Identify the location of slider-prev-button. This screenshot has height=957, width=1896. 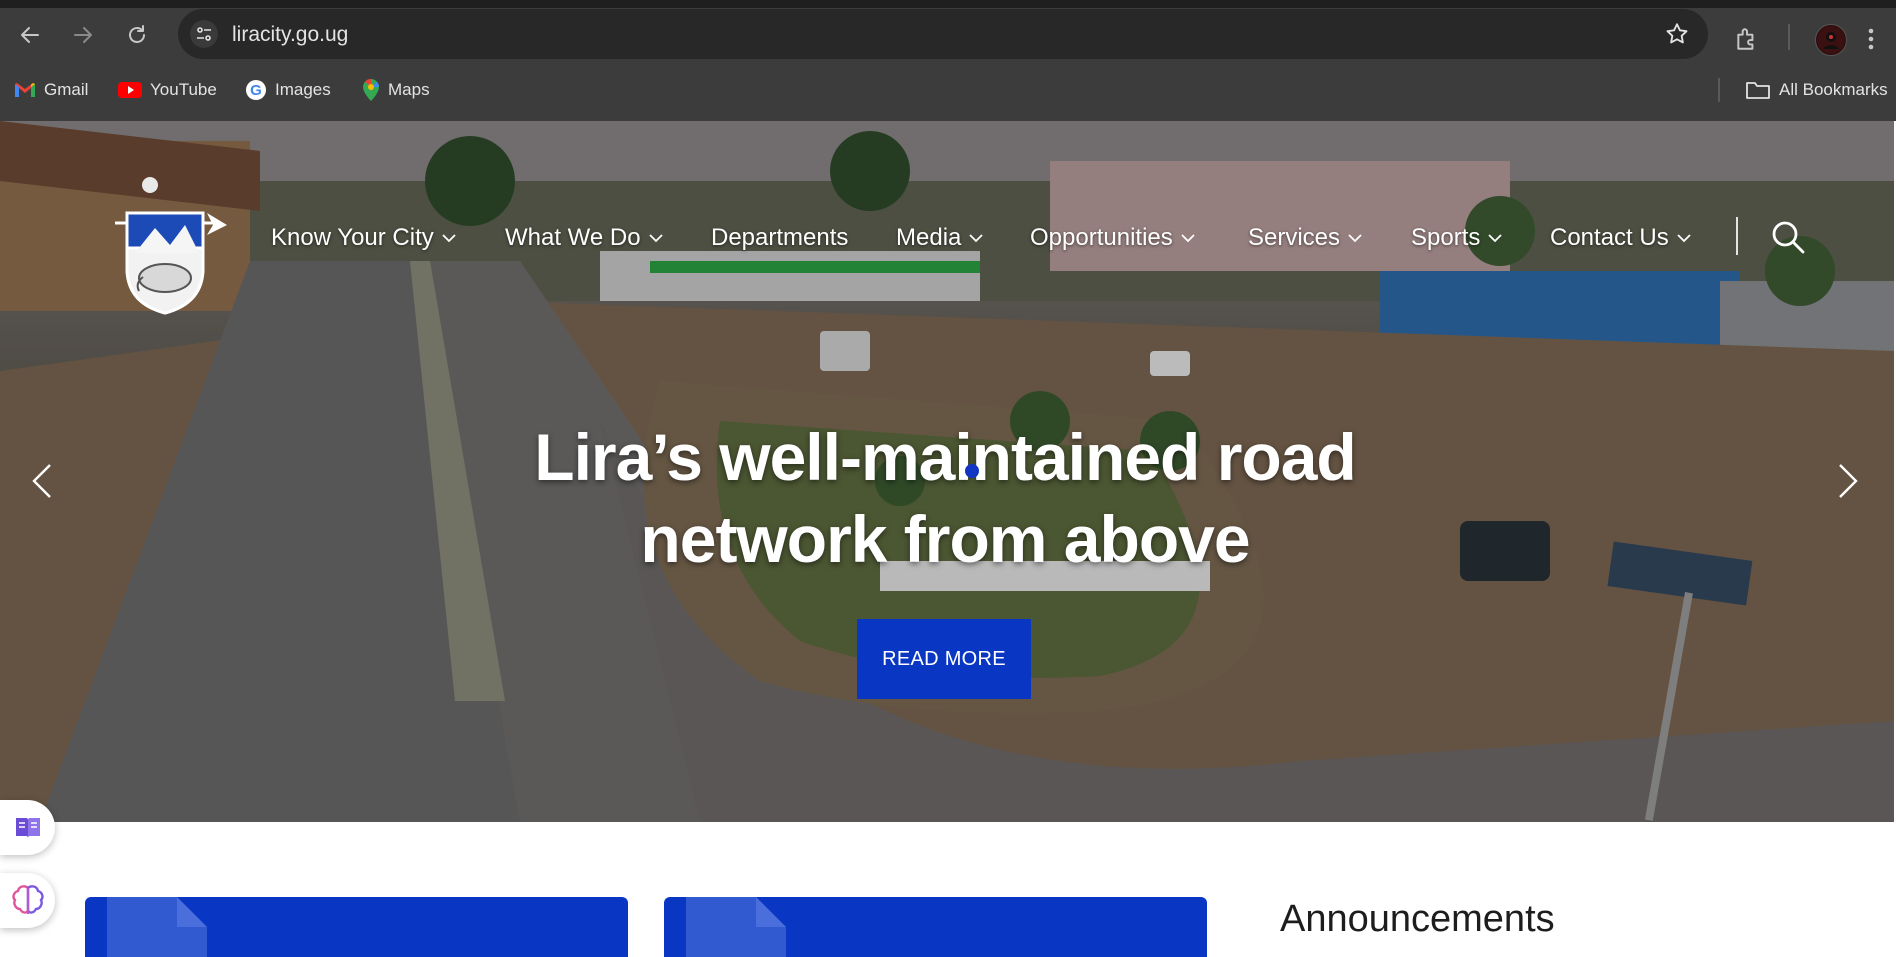
(42, 481).